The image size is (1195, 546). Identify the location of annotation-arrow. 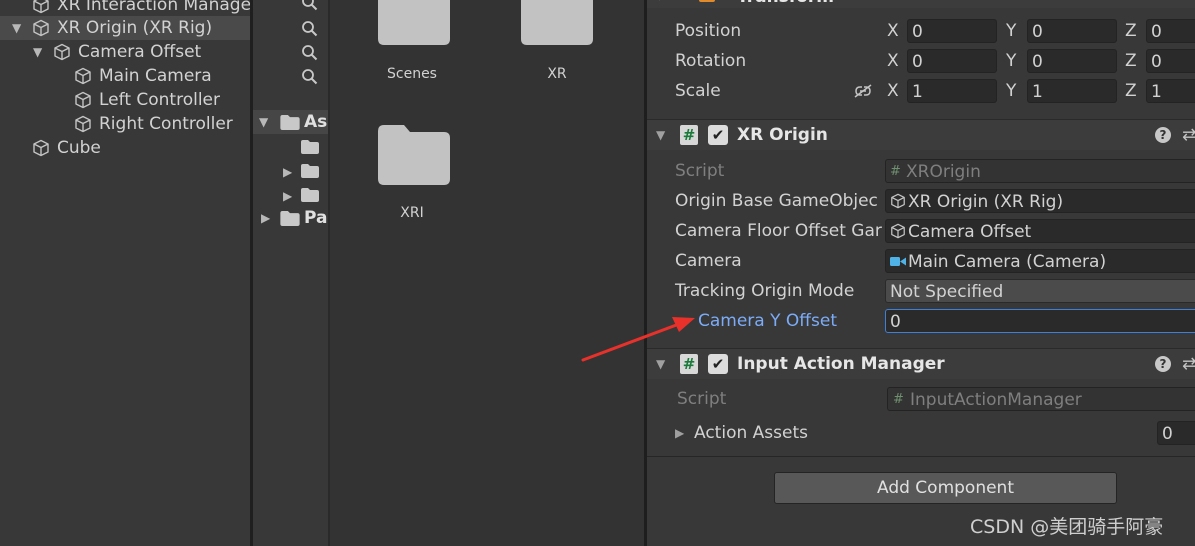
(638, 339).